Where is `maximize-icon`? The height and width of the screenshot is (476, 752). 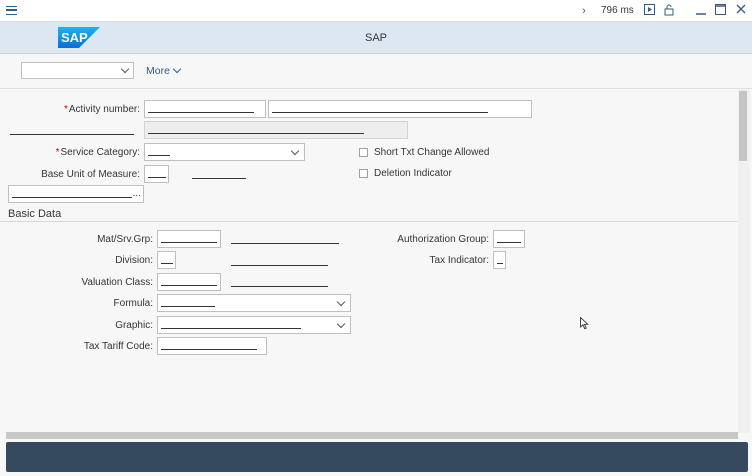 maximize-icon is located at coordinates (720, 11).